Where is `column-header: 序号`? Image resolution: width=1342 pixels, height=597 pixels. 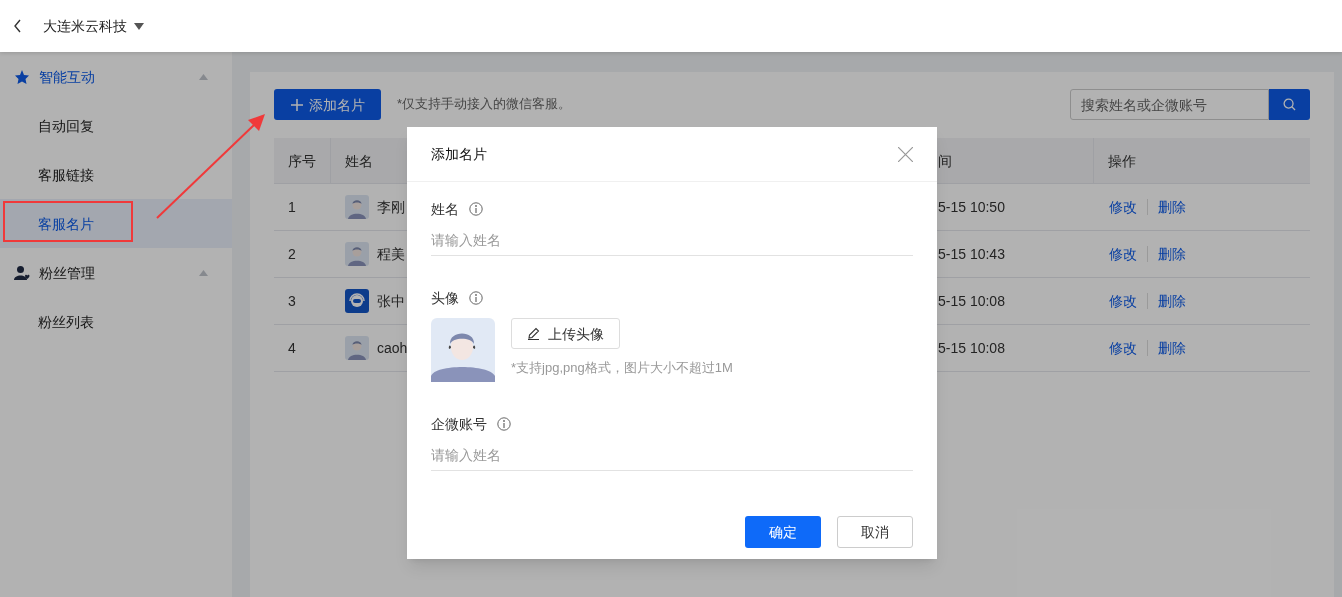
column-header: 序号 is located at coordinates (302, 160).